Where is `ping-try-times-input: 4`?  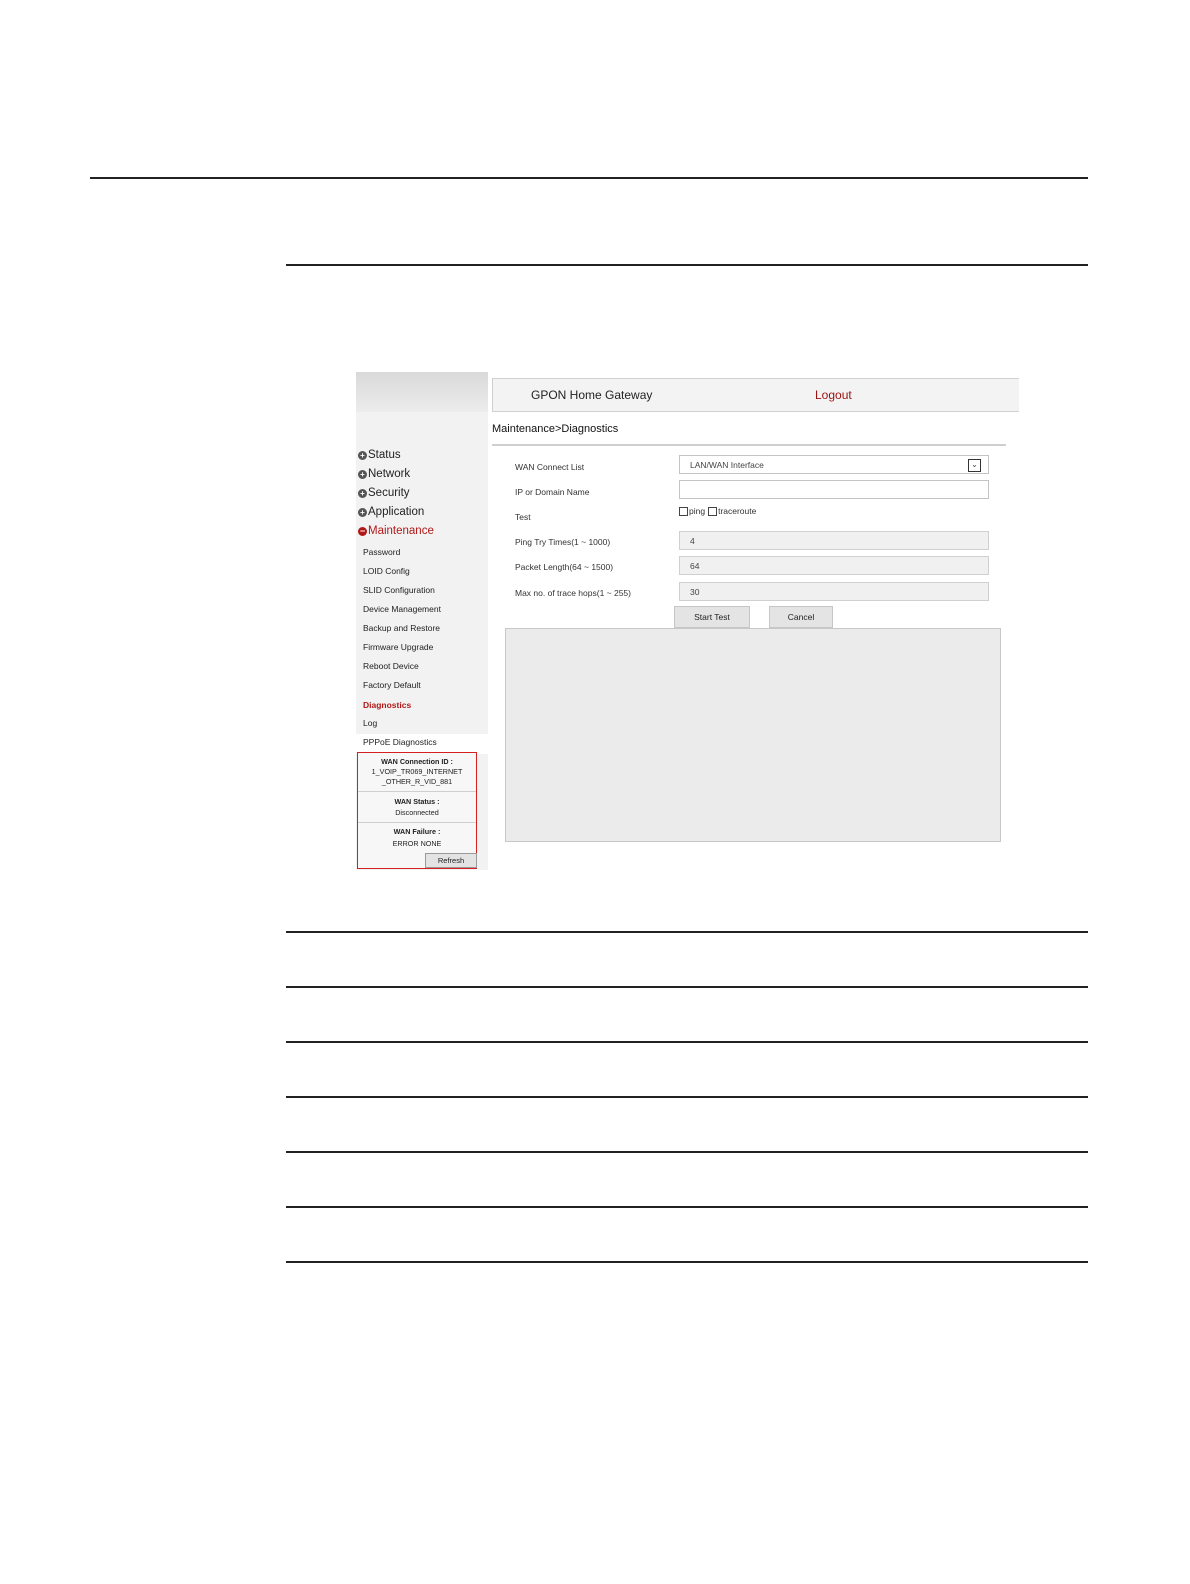
ping-try-times-input: 4 is located at coordinates (834, 540).